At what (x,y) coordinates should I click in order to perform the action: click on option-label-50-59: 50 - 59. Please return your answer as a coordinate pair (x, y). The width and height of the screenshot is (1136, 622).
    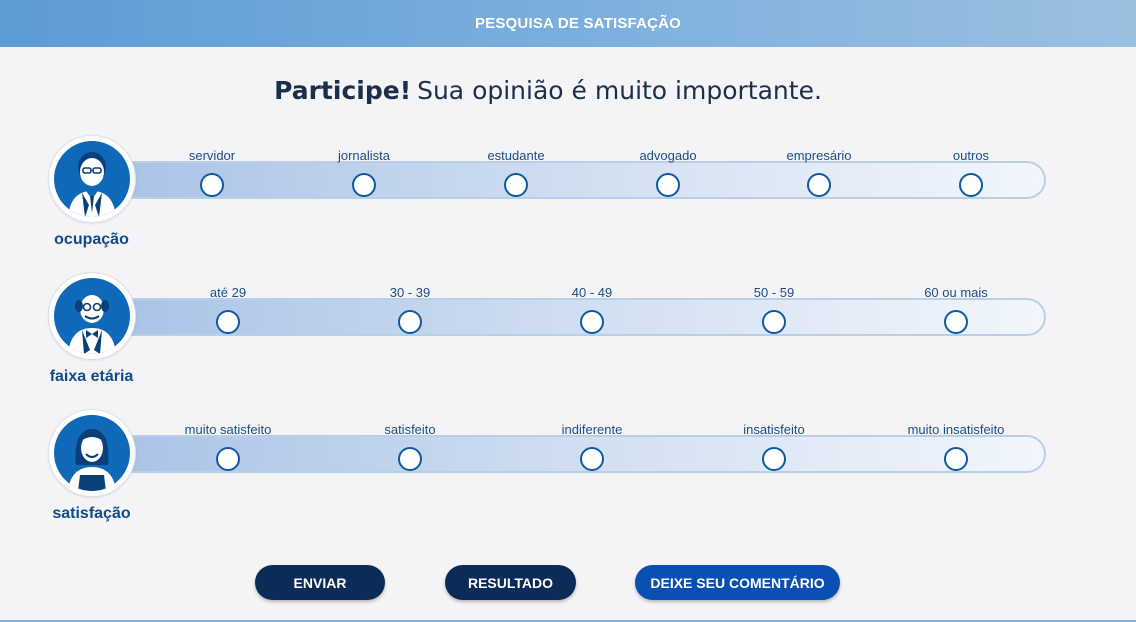
    Looking at the image, I should click on (774, 292).